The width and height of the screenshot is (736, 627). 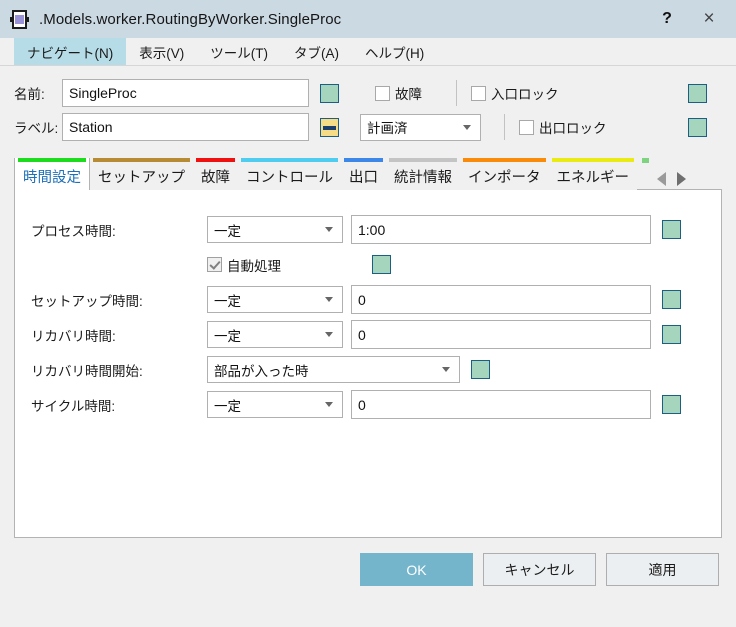 I want to click on exit-lock-indicator-square, so click(x=697, y=127).